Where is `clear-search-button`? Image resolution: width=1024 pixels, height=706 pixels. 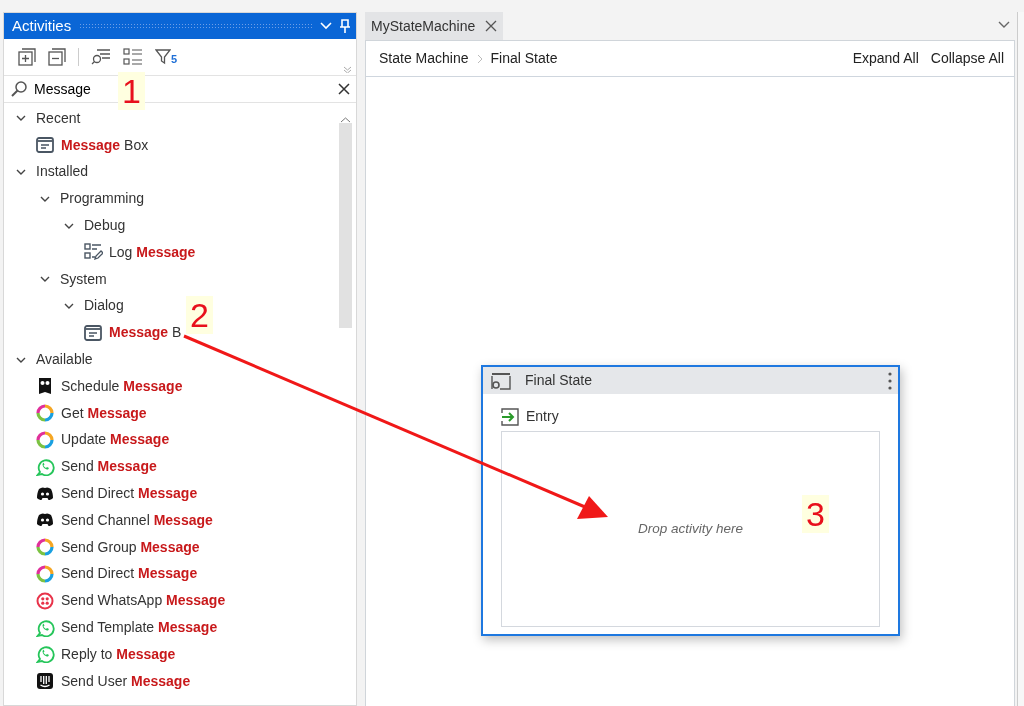 clear-search-button is located at coordinates (344, 89).